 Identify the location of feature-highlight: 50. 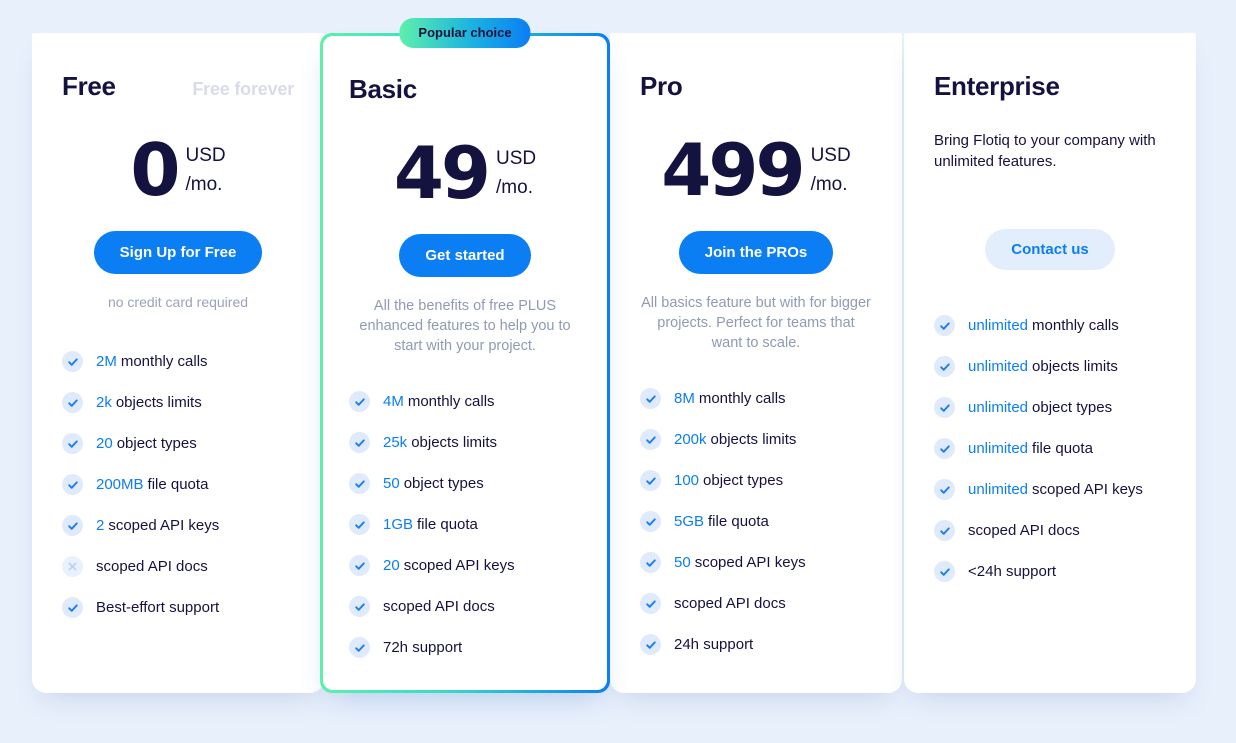
(391, 483).